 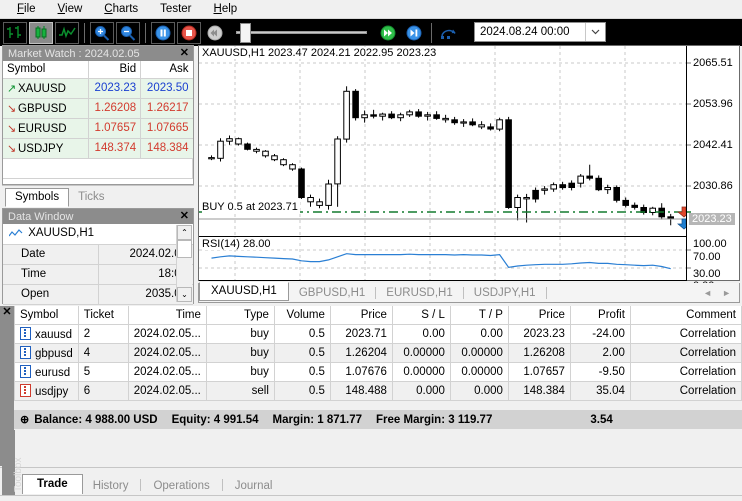 What do you see at coordinates (251, 207) in the screenshot?
I see `order-line-label: BUY 0.5 at 2023.71` at bounding box center [251, 207].